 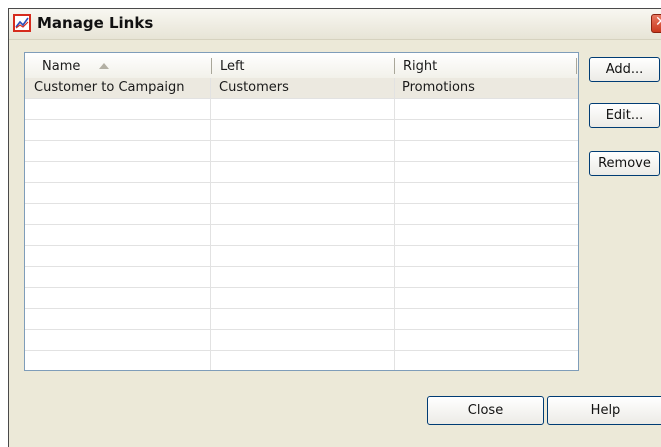 What do you see at coordinates (61, 65) in the screenshot?
I see `column-header-name: Name` at bounding box center [61, 65].